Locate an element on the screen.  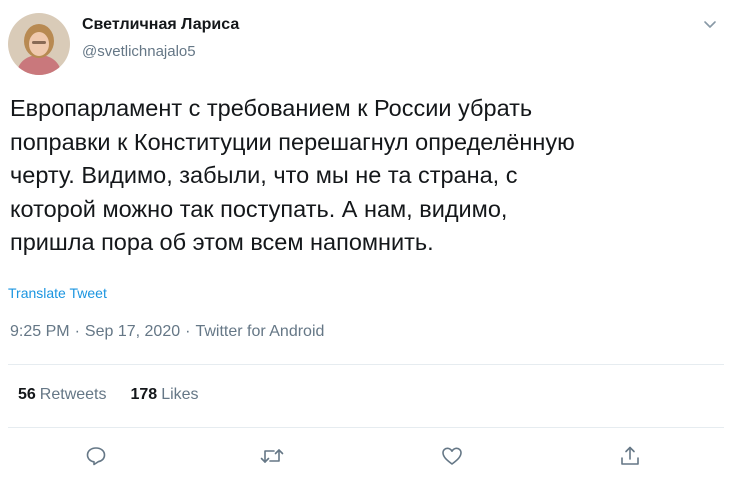
avatar is located at coordinates (39, 44).